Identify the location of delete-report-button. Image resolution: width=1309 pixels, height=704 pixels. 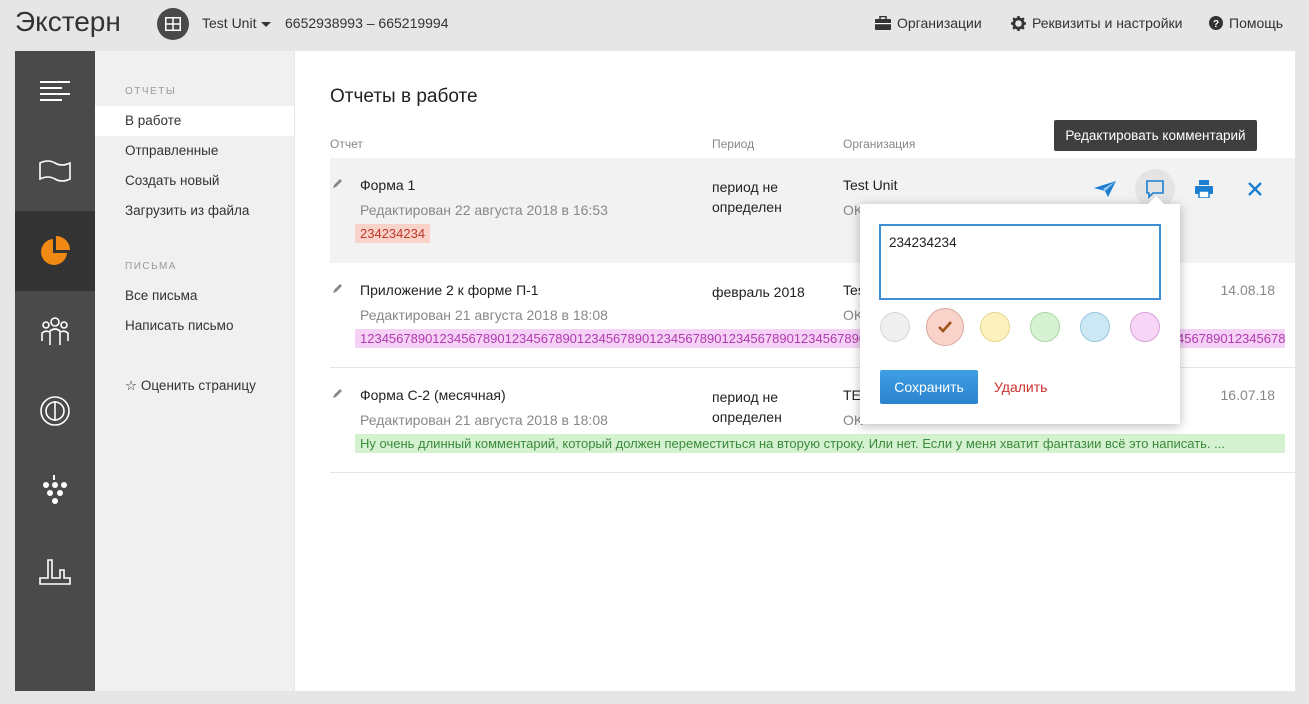
(1255, 189).